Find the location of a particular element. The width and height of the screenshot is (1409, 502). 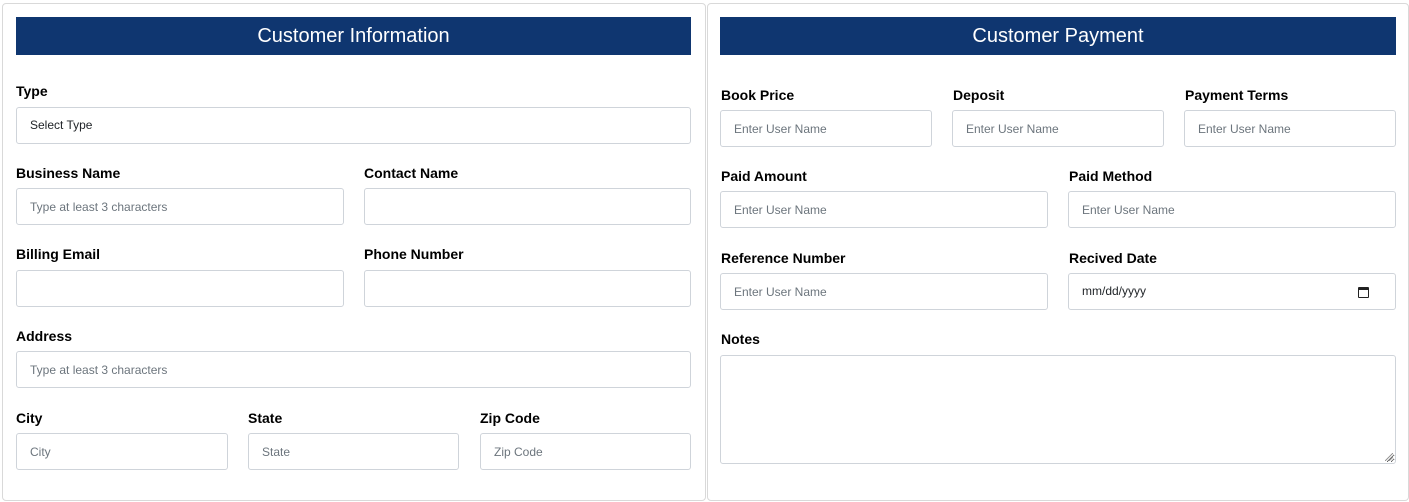

paid-amount-input is located at coordinates (884, 209).